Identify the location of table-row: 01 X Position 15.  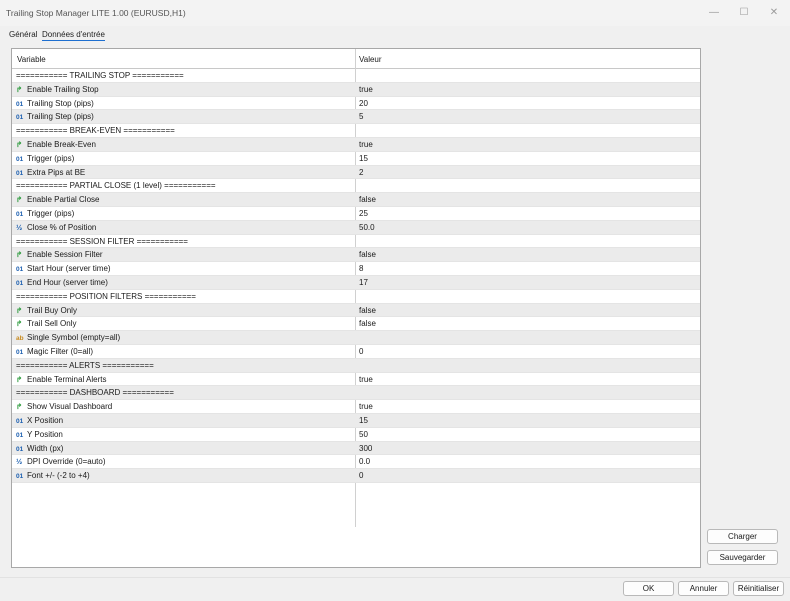
(356, 420).